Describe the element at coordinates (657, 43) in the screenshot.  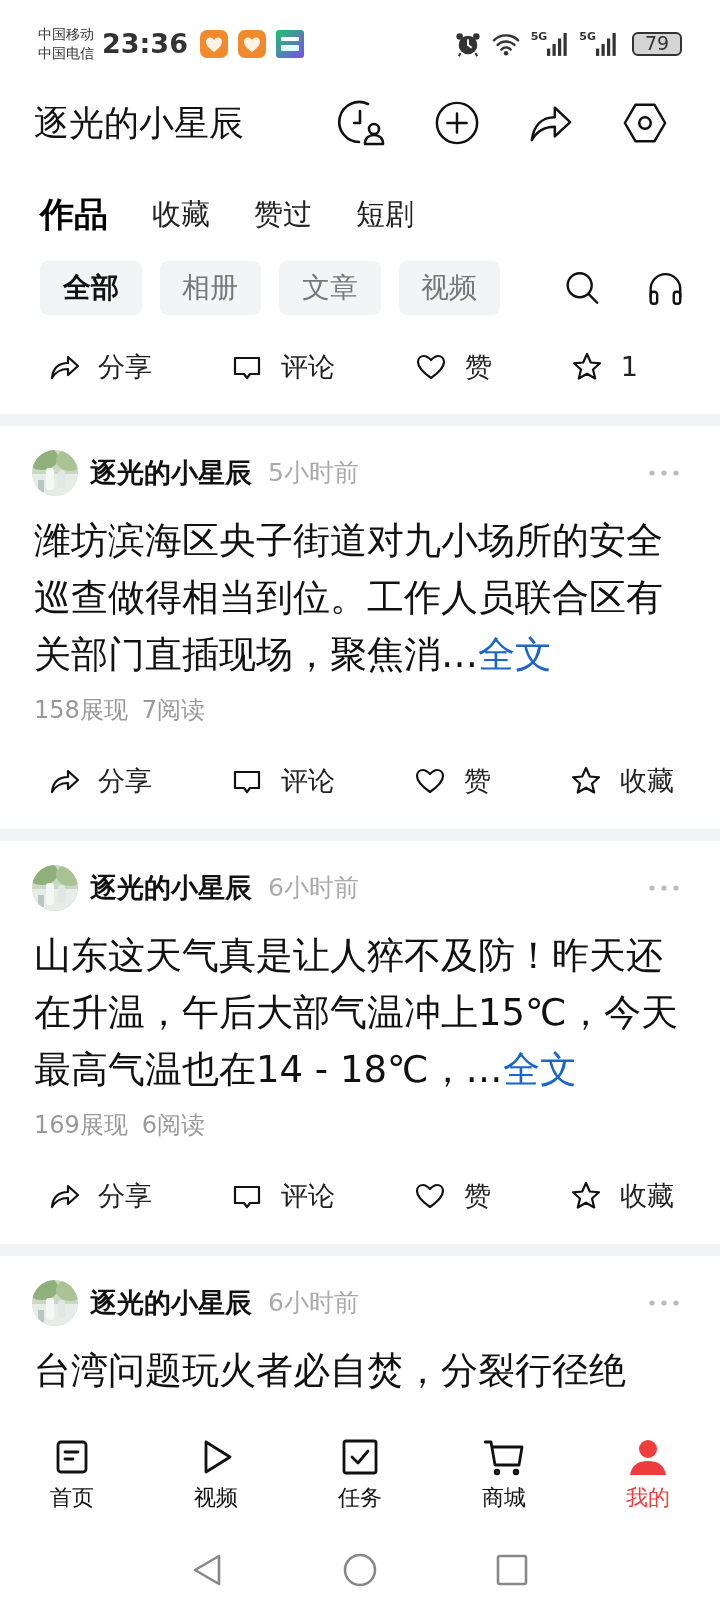
I see `battery-indicator: 79` at that location.